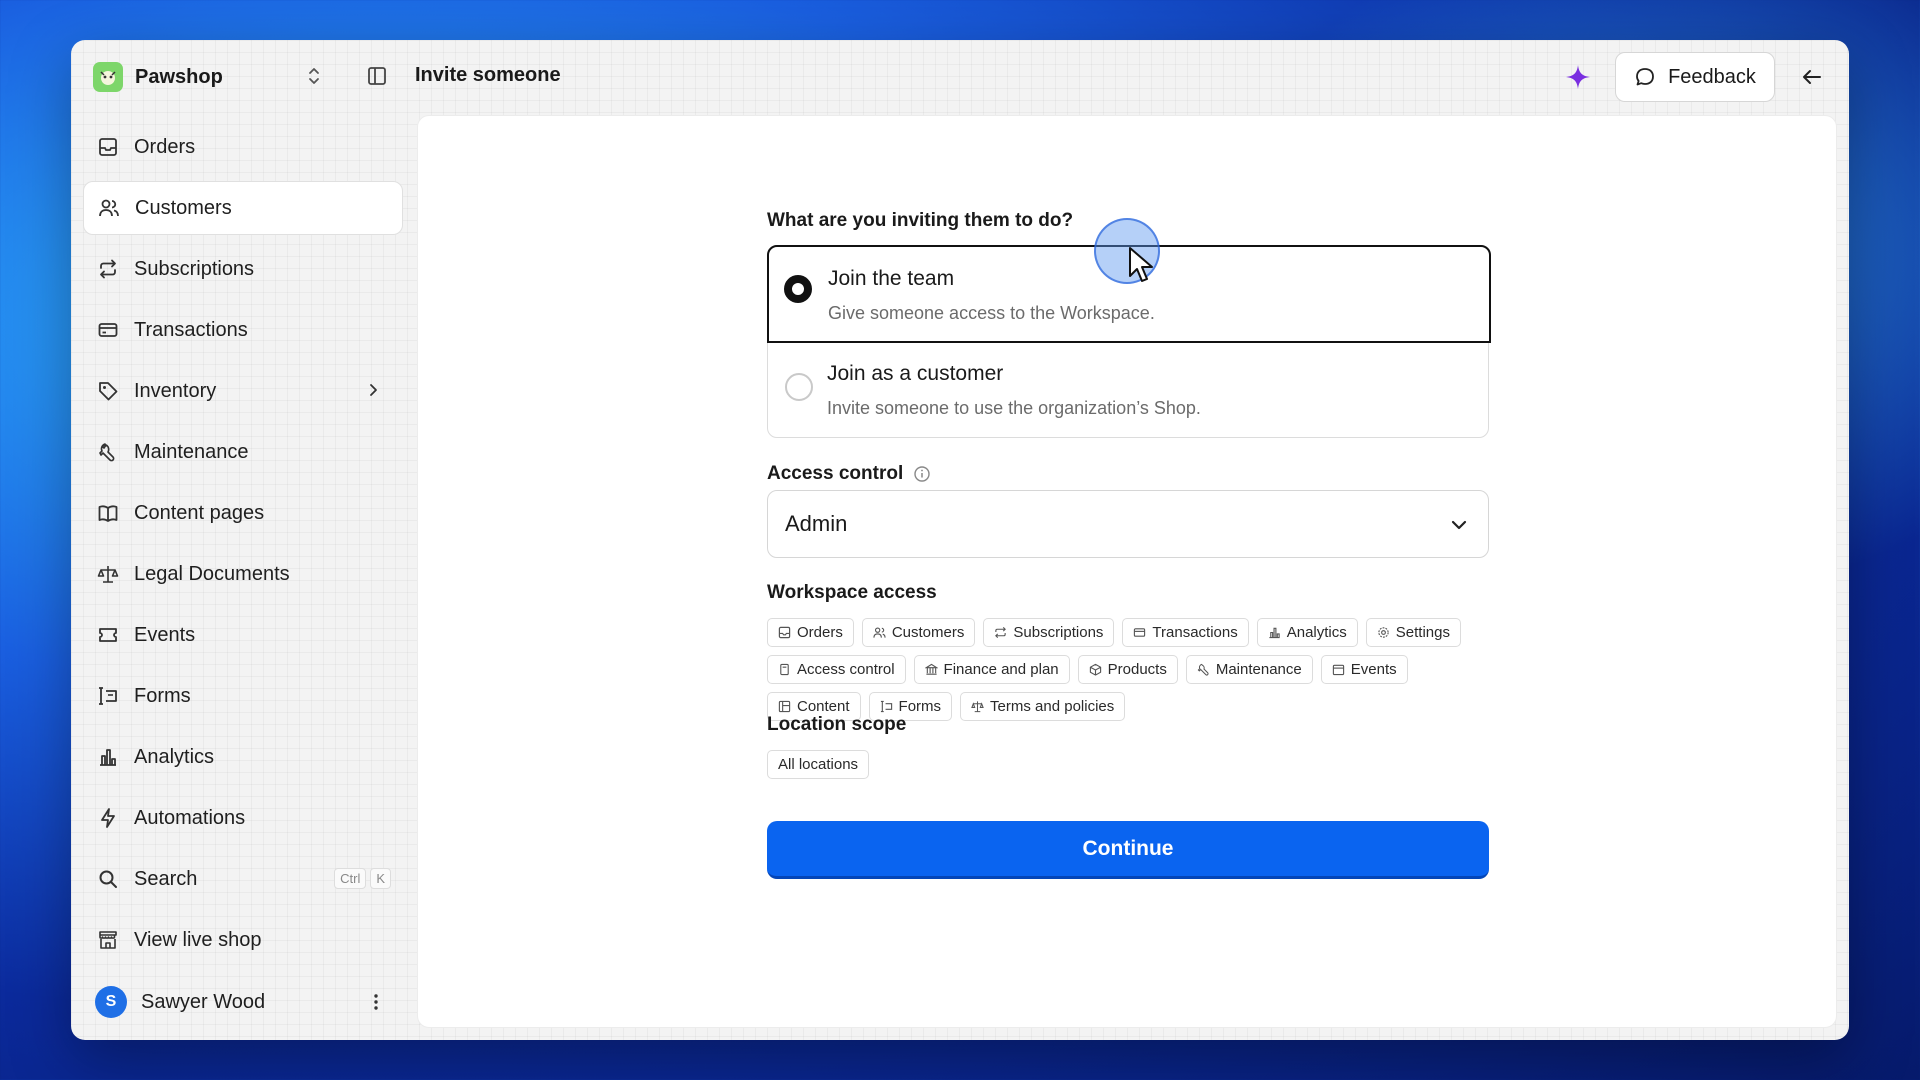 The height and width of the screenshot is (1080, 1920). Describe the element at coordinates (108, 635) in the screenshot. I see `ticket-icon` at that location.